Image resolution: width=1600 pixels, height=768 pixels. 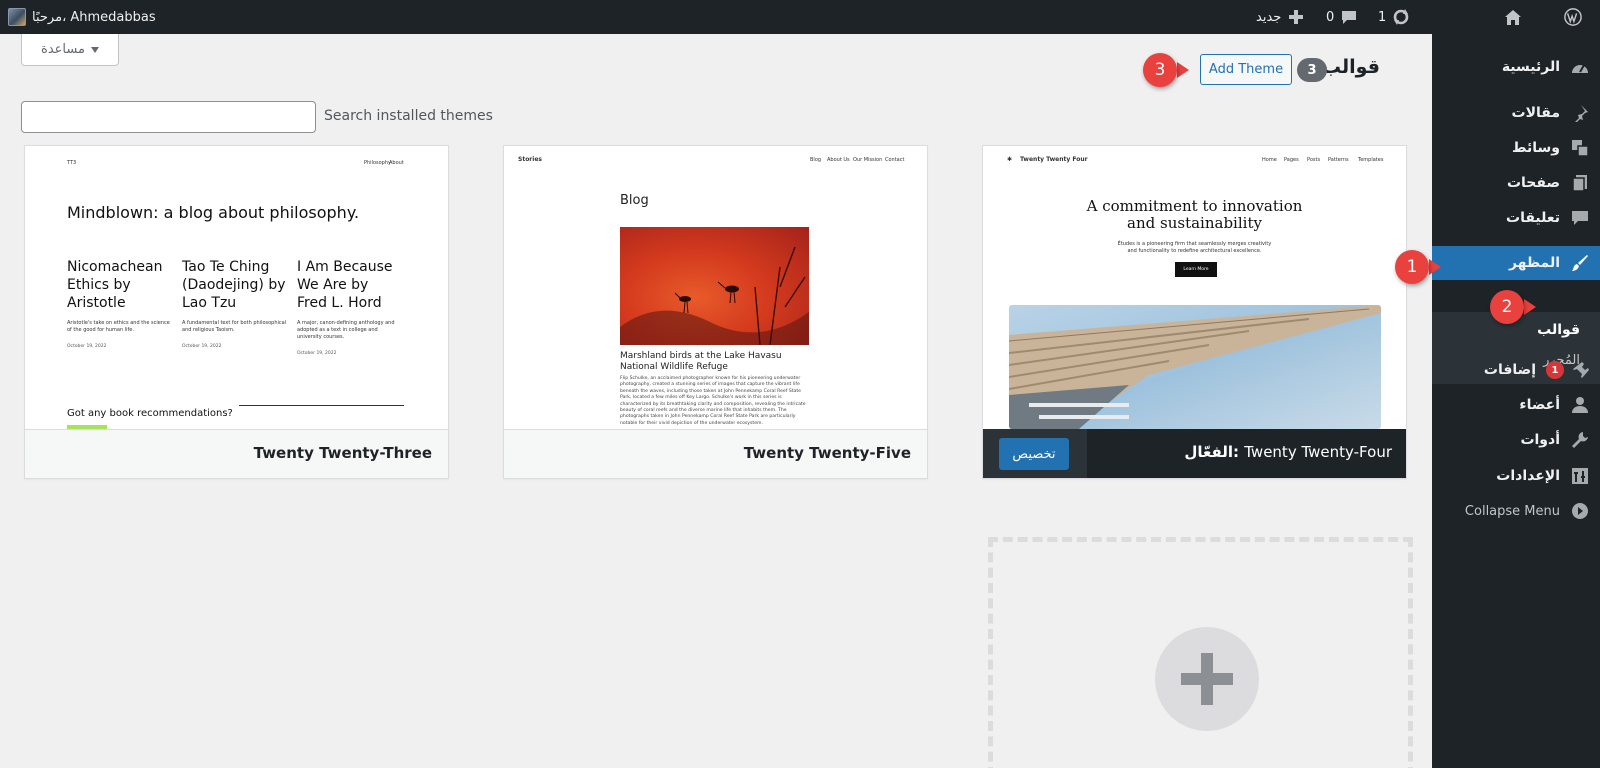 I want to click on add-new-circle, so click(x=1207, y=679).